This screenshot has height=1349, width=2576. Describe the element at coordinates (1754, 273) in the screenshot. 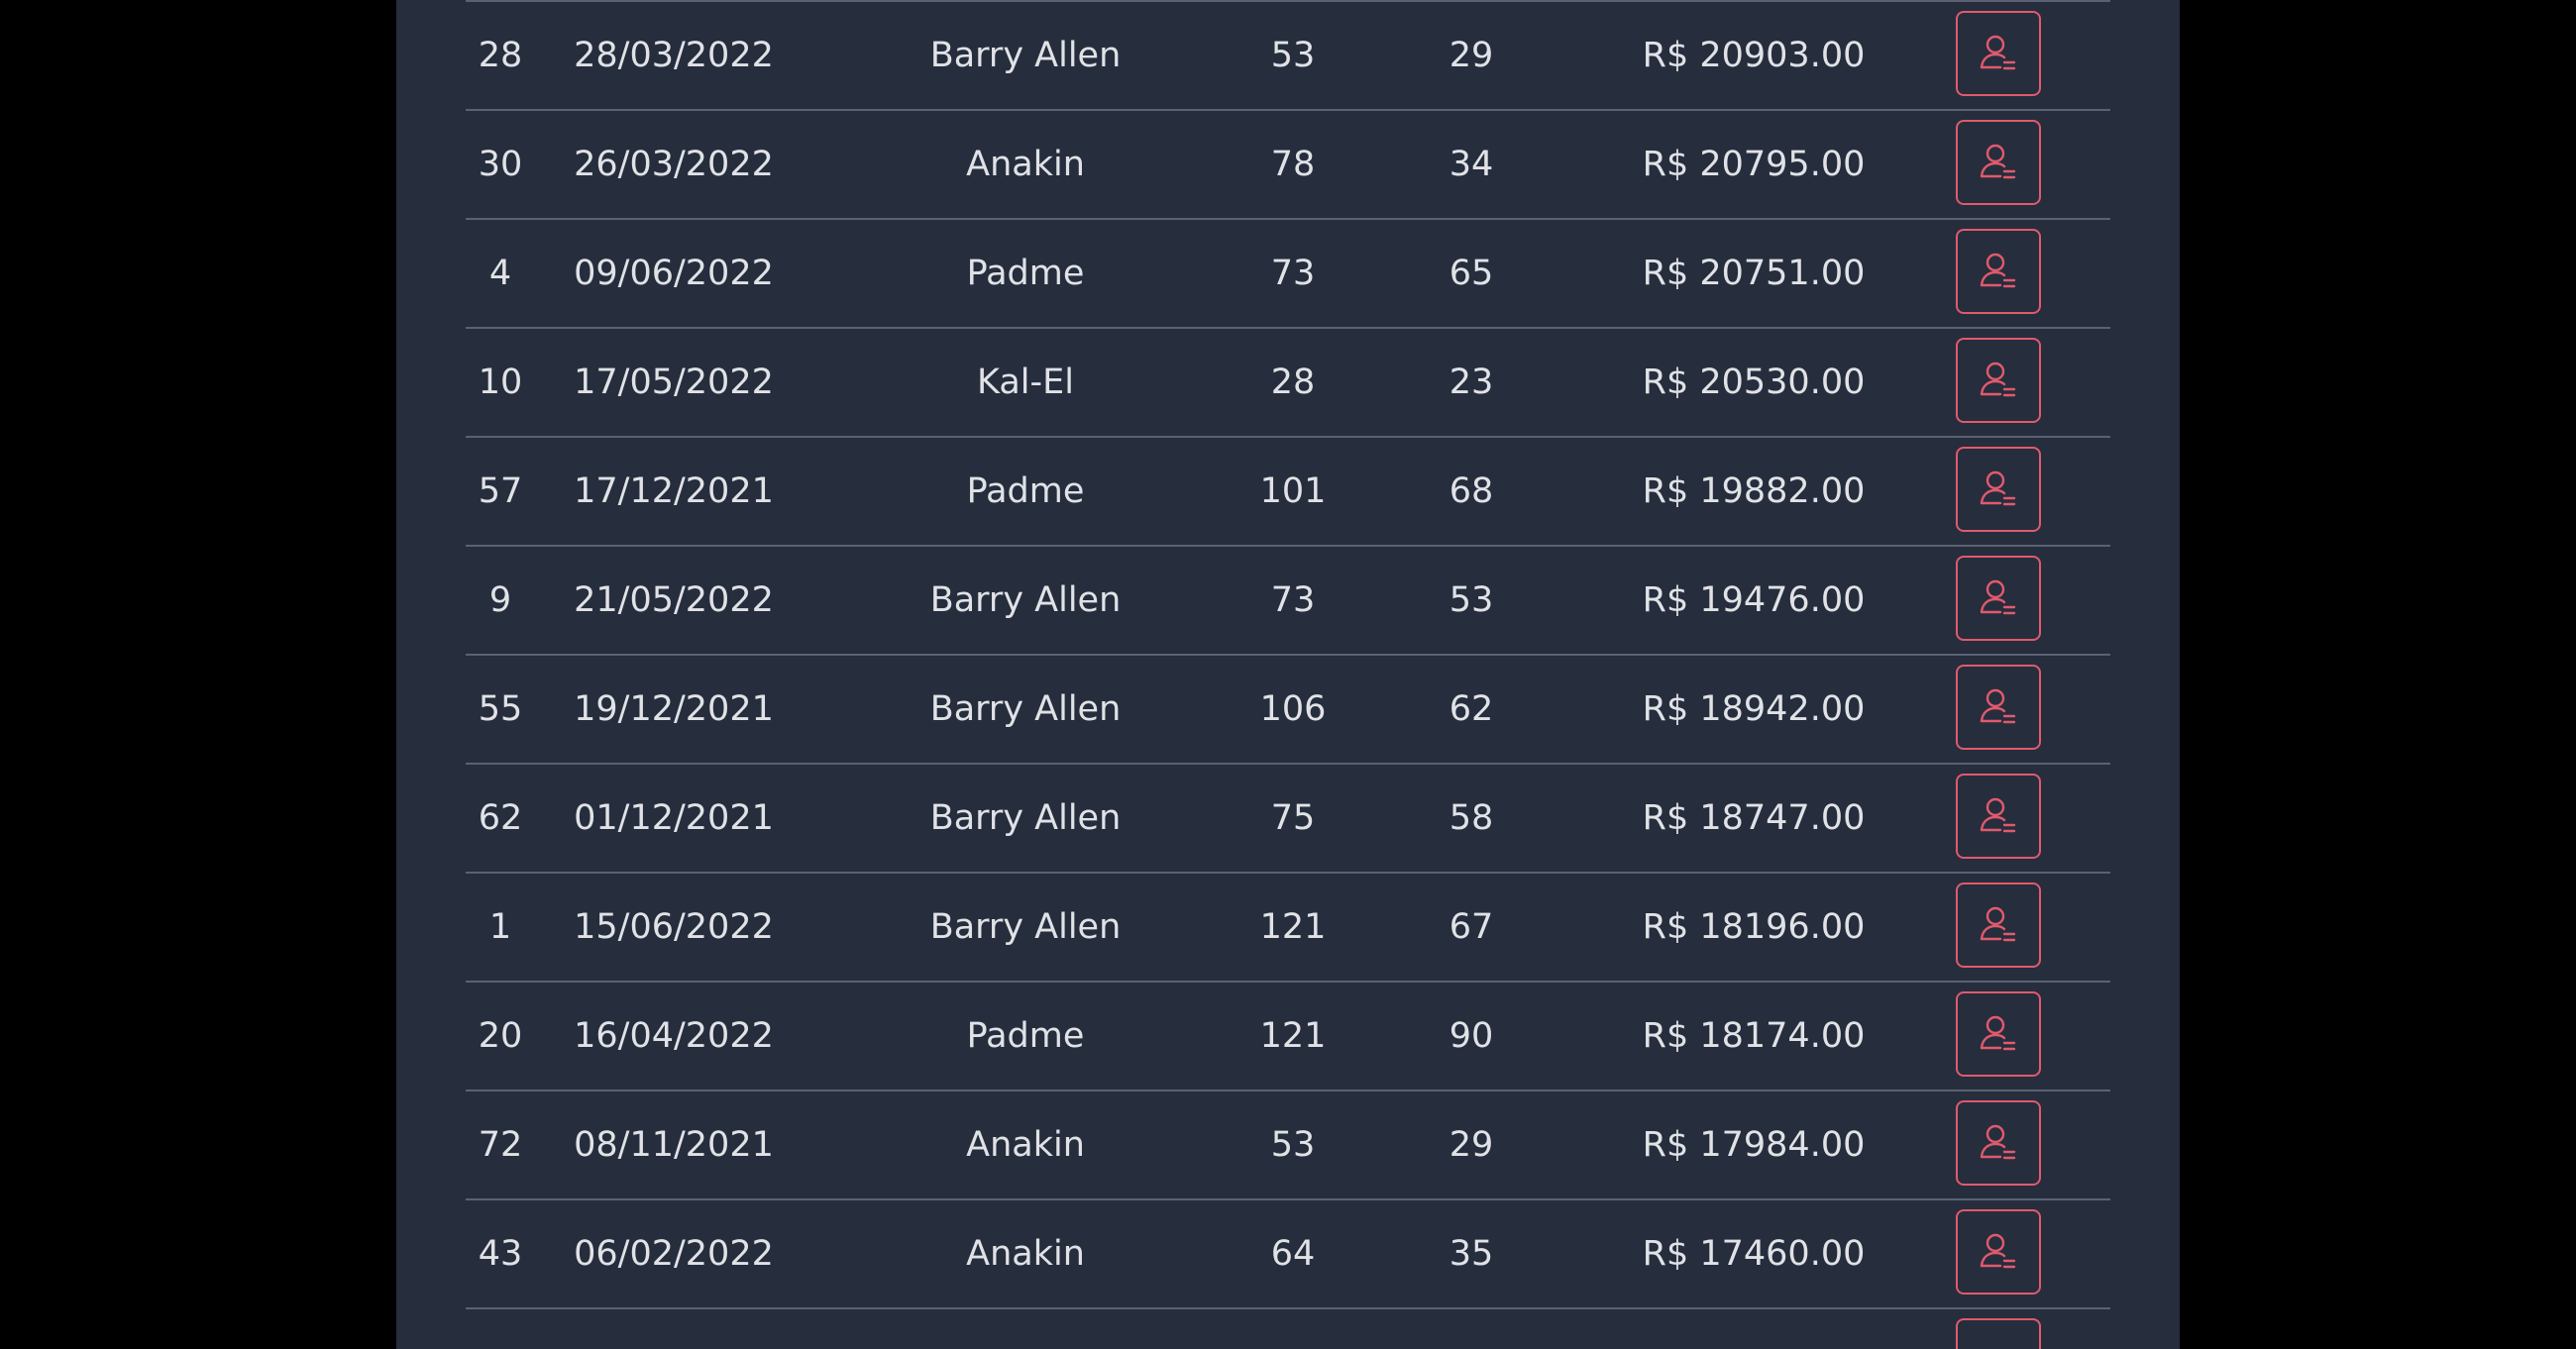

I see `row-value: R$ 20751.00` at that location.